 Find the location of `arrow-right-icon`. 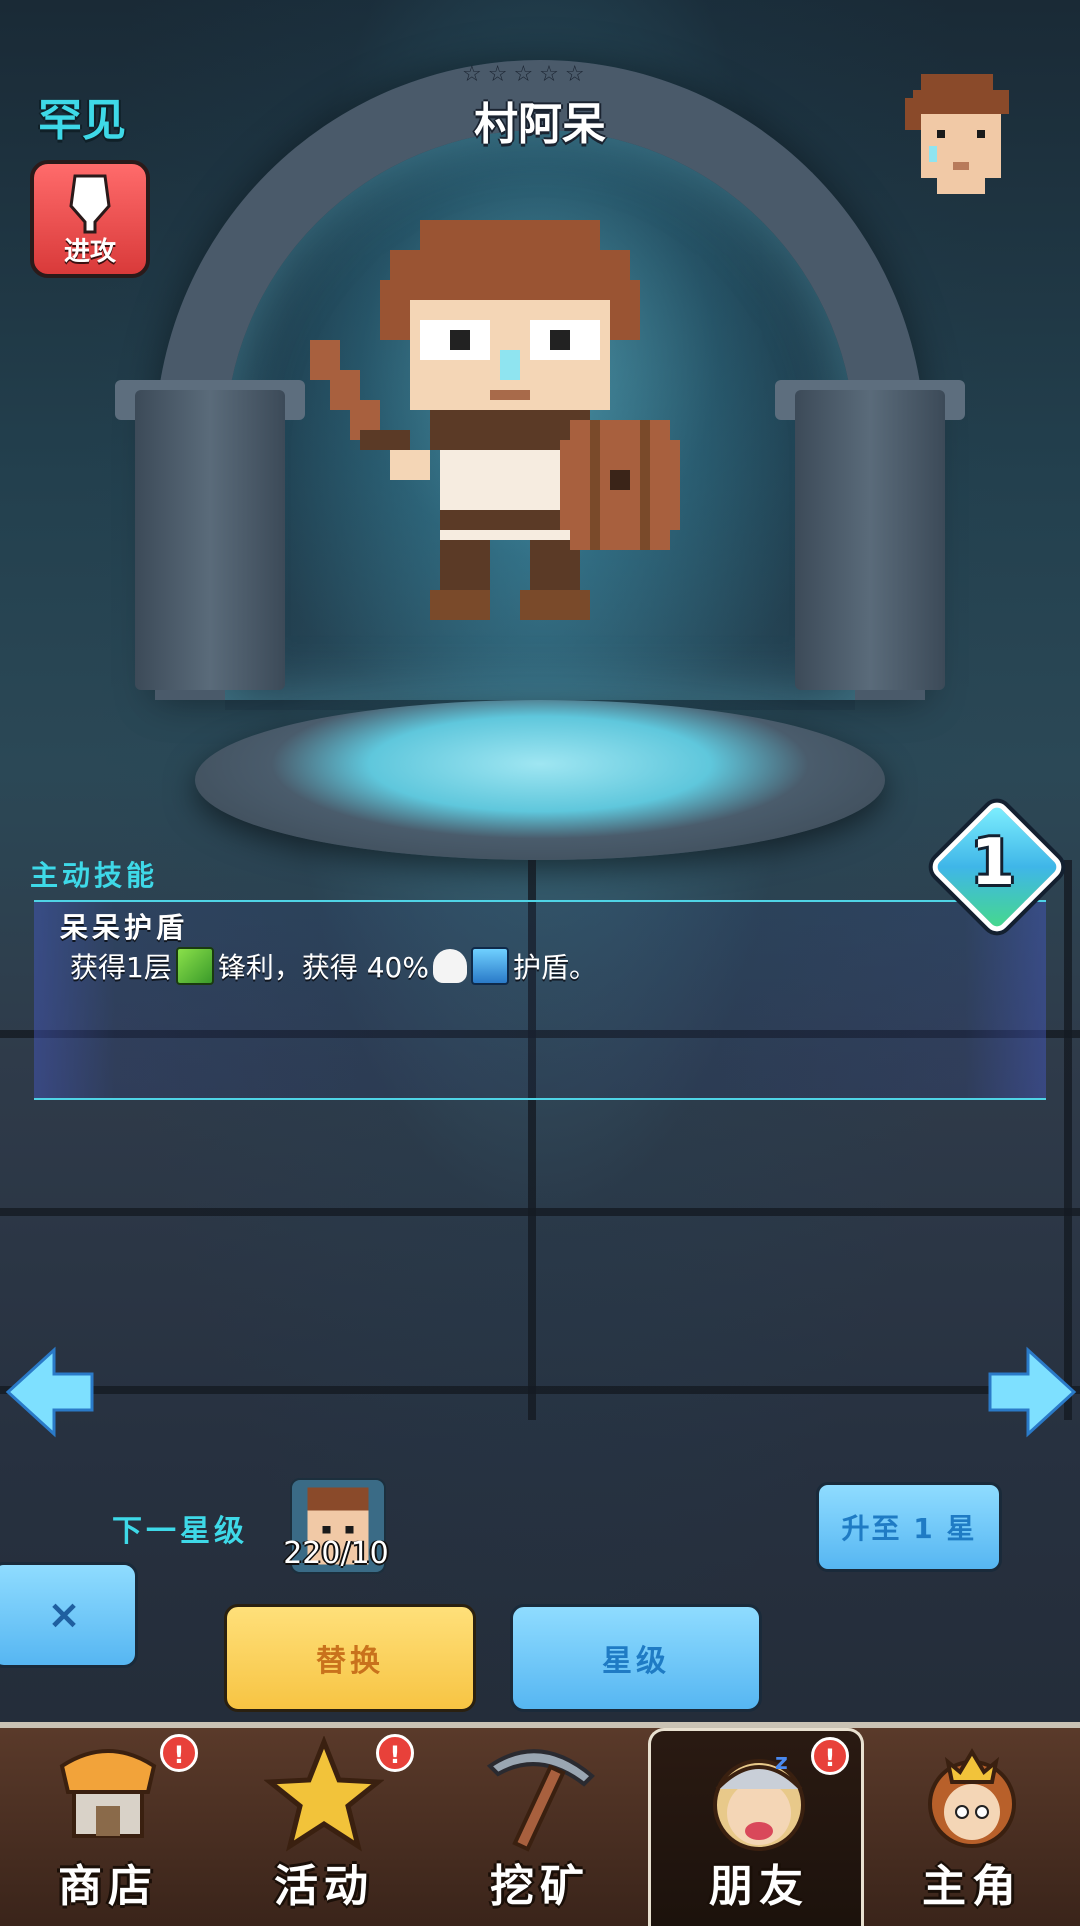

arrow-right-icon is located at coordinates (1032, 1392).